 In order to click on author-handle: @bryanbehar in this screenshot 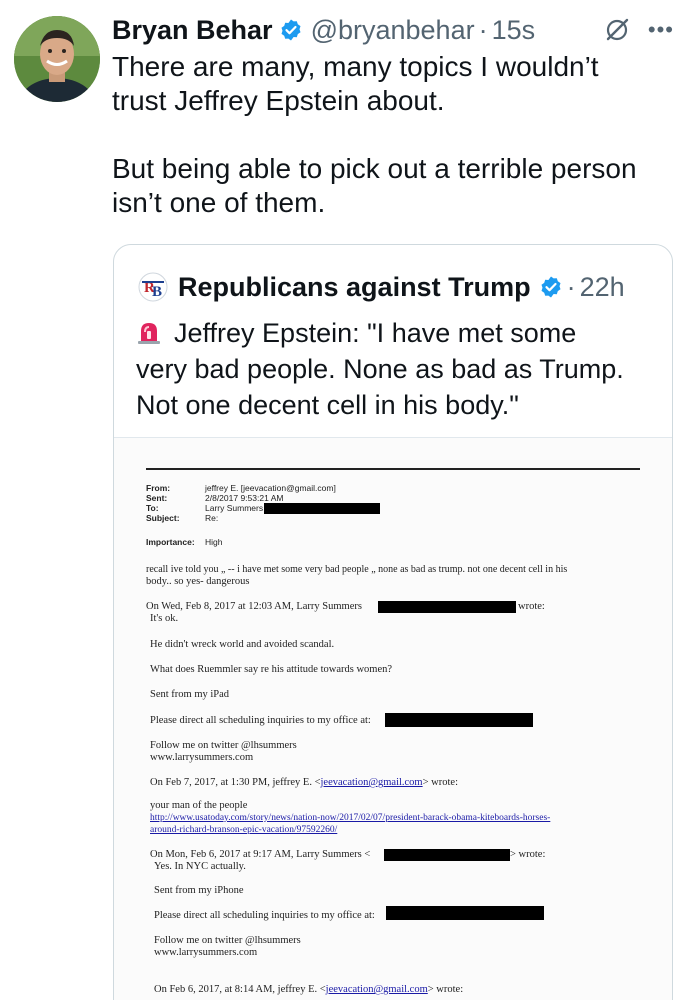, I will do `click(393, 30)`.